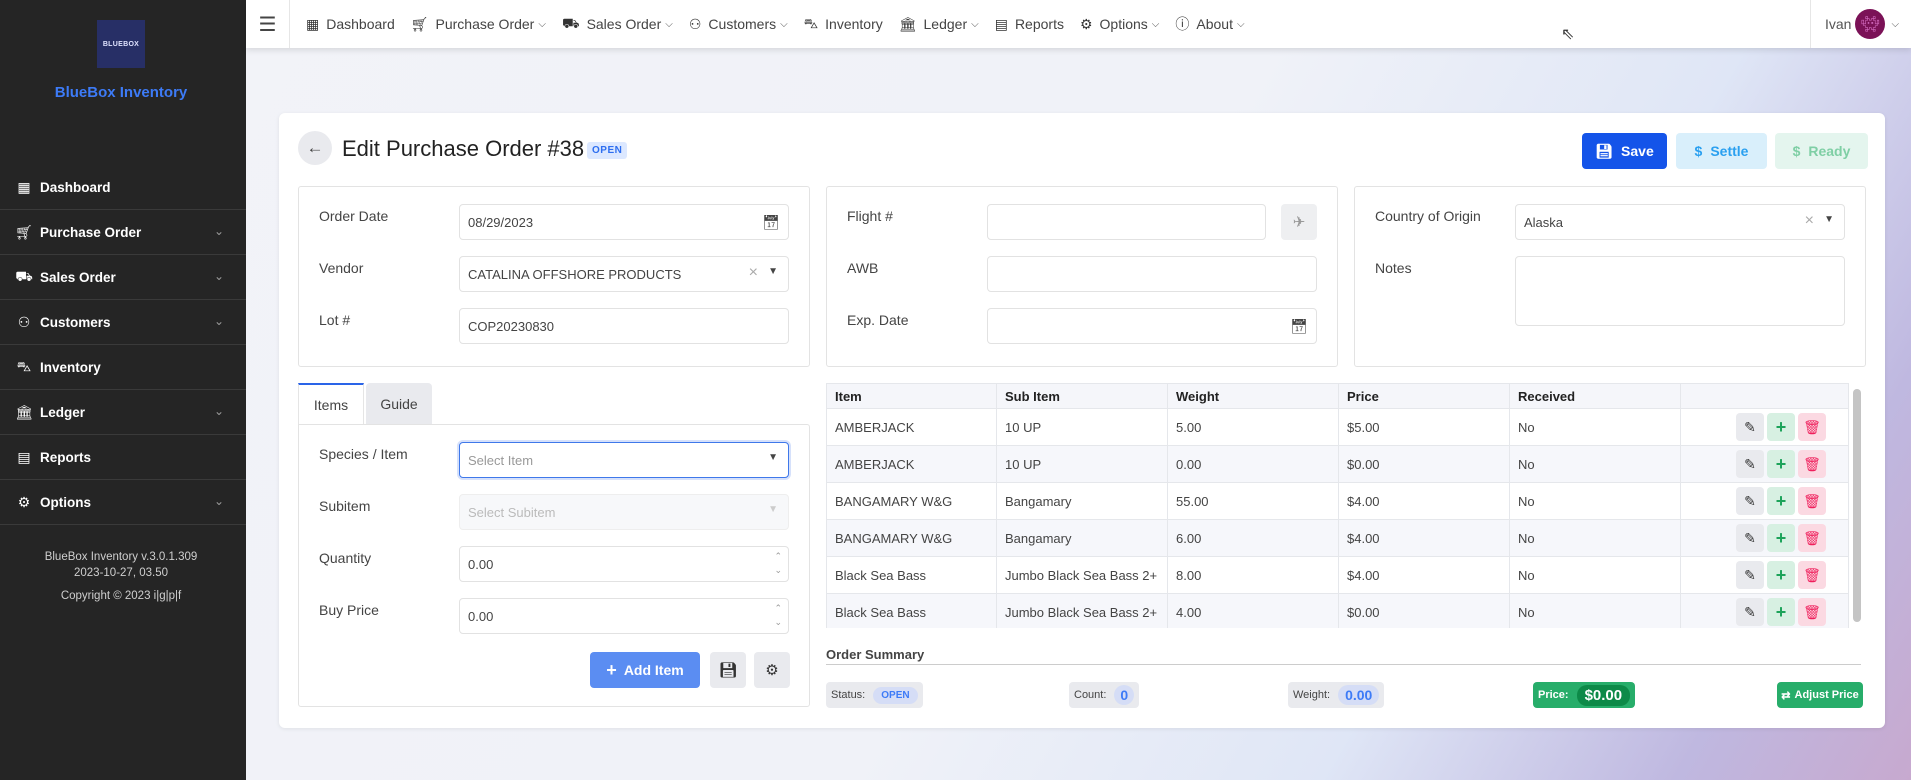 The width and height of the screenshot is (1911, 780). Describe the element at coordinates (1820, 695) in the screenshot. I see `adjust-price-button: ⇄ Adjust Price` at that location.